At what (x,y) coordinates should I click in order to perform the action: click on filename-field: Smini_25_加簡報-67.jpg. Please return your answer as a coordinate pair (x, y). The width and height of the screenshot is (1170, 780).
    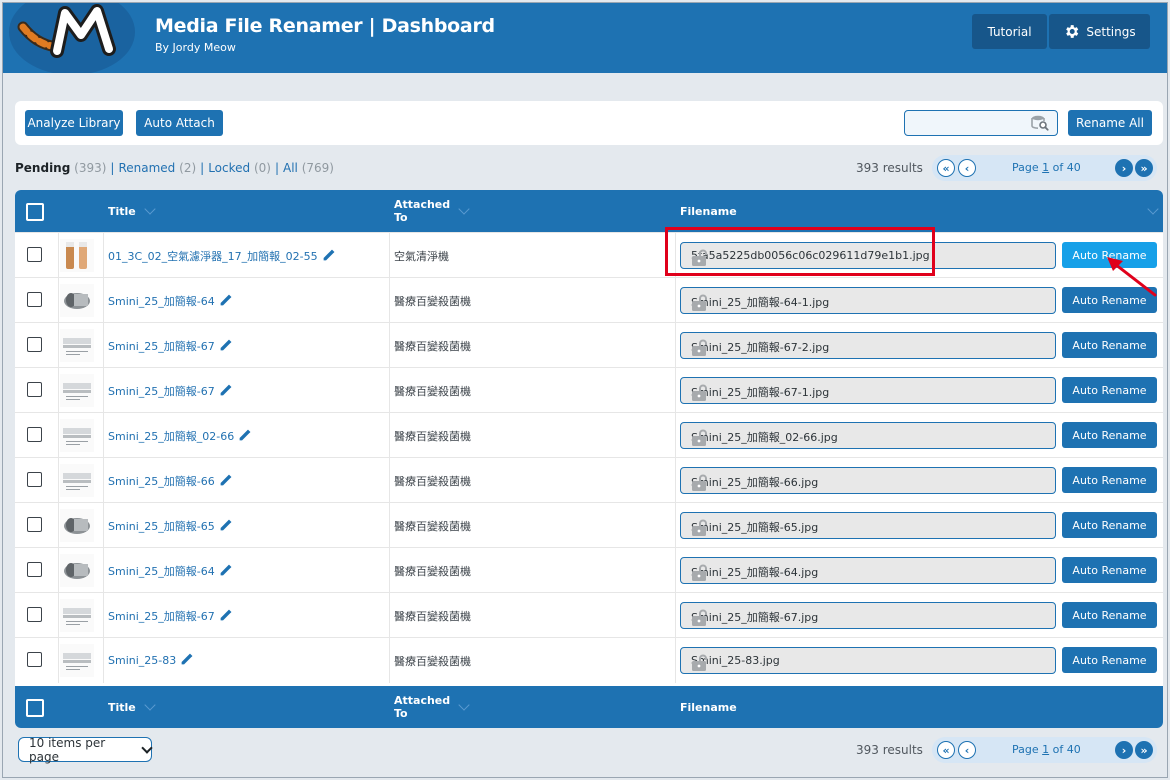
    Looking at the image, I should click on (868, 615).